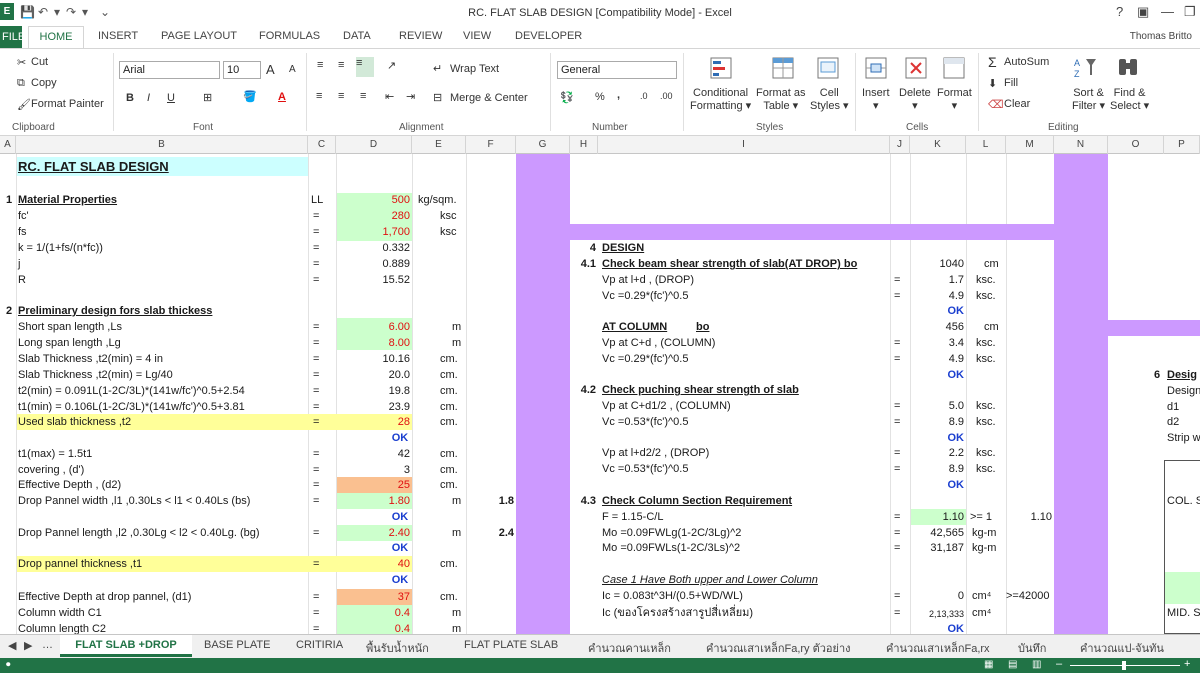 The width and height of the screenshot is (1200, 673). I want to click on k-label: k = 1/(1+fs/(n*fc)), so click(60, 248).